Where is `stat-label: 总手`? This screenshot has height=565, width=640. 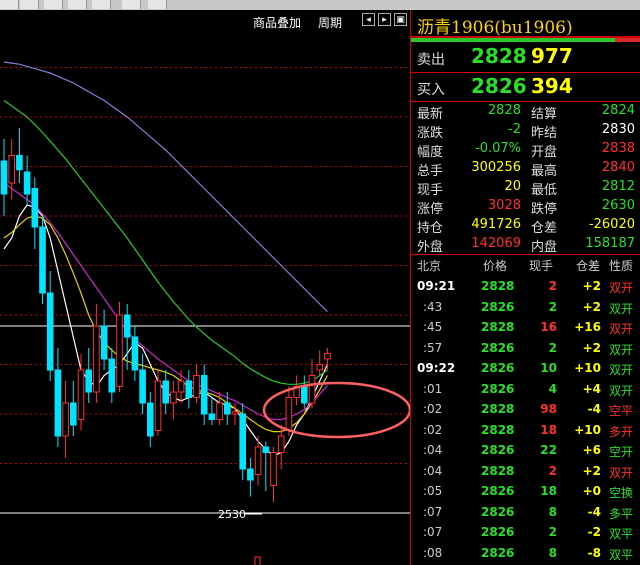 stat-label: 总手 is located at coordinates (430, 171).